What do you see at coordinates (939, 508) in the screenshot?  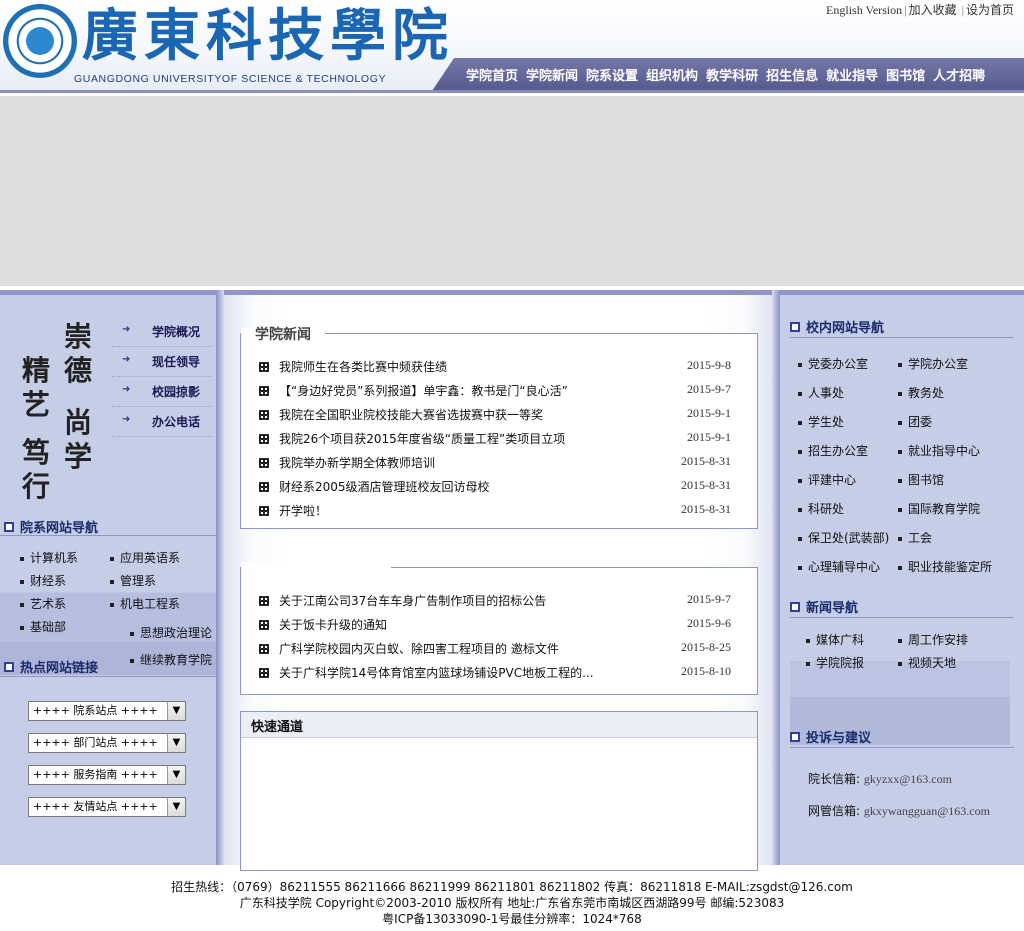 I see `campus-link: 国际教育学院` at bounding box center [939, 508].